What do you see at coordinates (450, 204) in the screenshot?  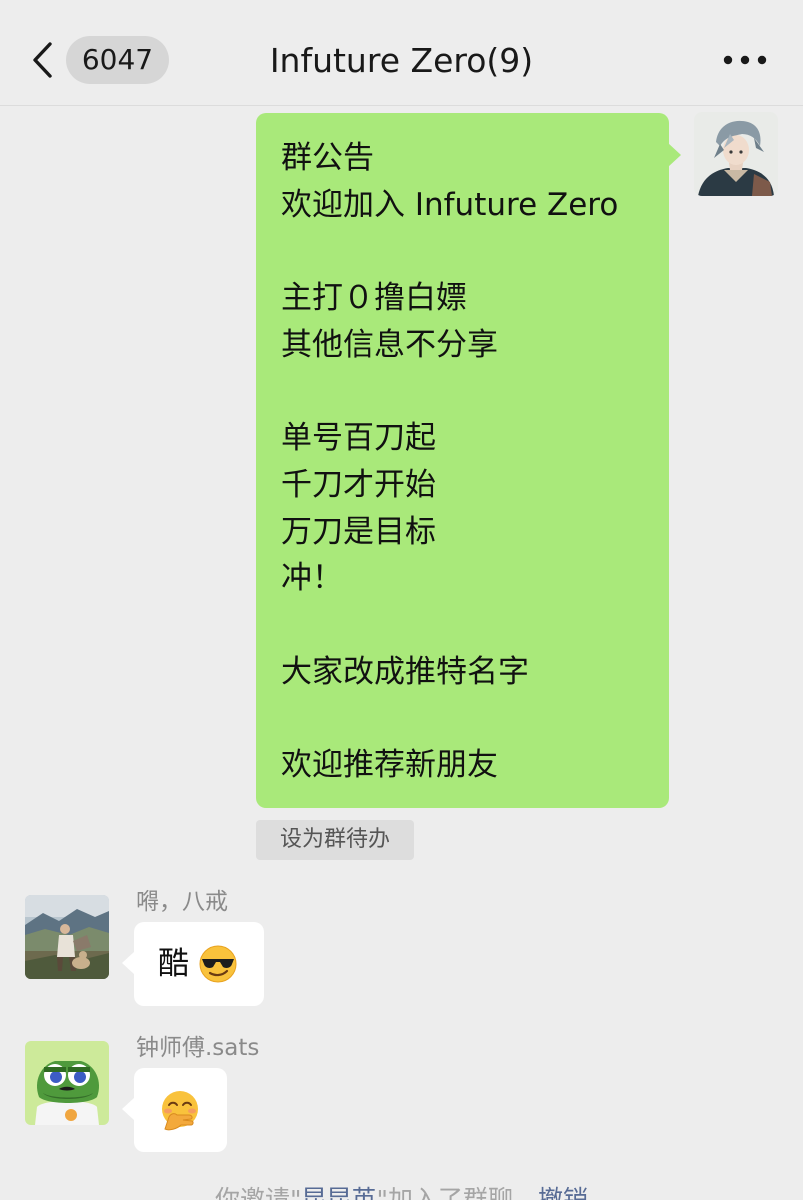 I see `announcement-line: 欢迎加入 Infuture Zero` at bounding box center [450, 204].